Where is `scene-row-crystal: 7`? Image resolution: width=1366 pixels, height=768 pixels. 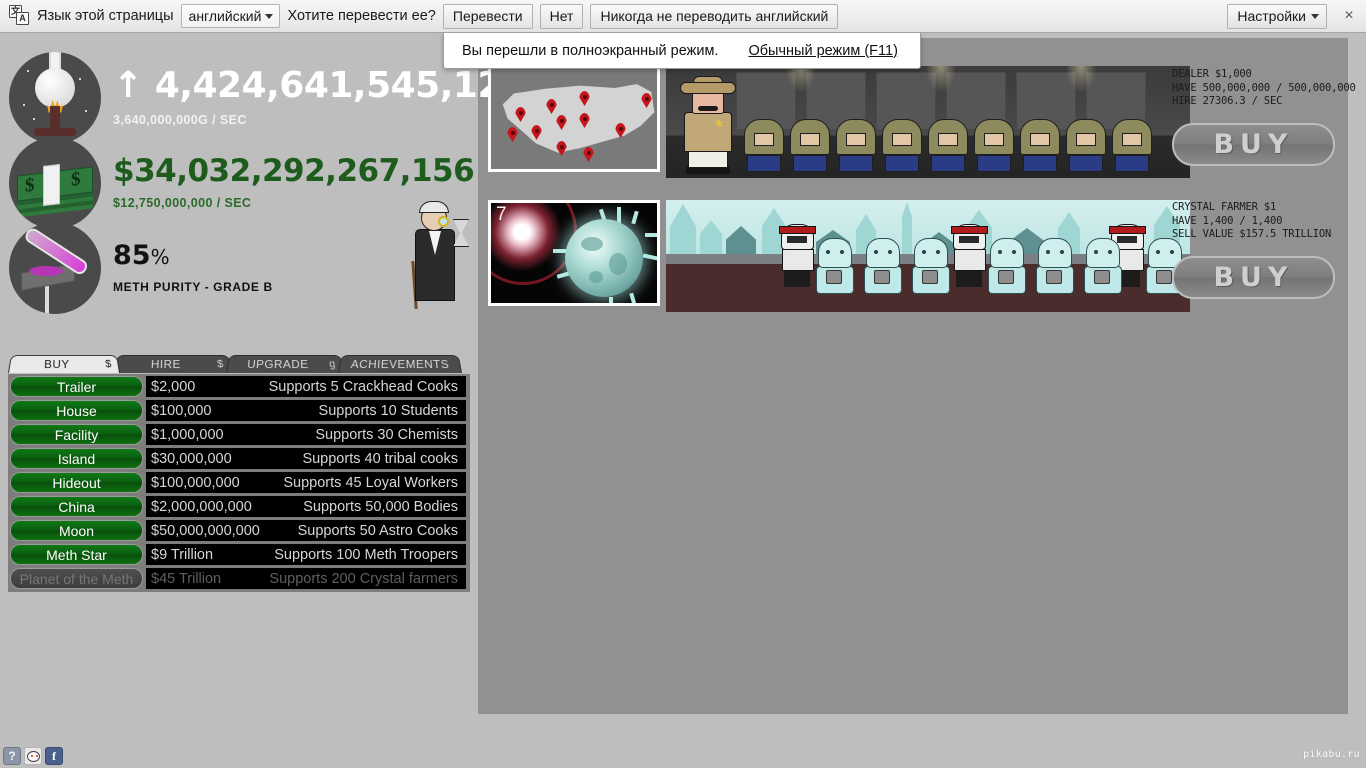
scene-row-crystal: 7 is located at coordinates (839, 256).